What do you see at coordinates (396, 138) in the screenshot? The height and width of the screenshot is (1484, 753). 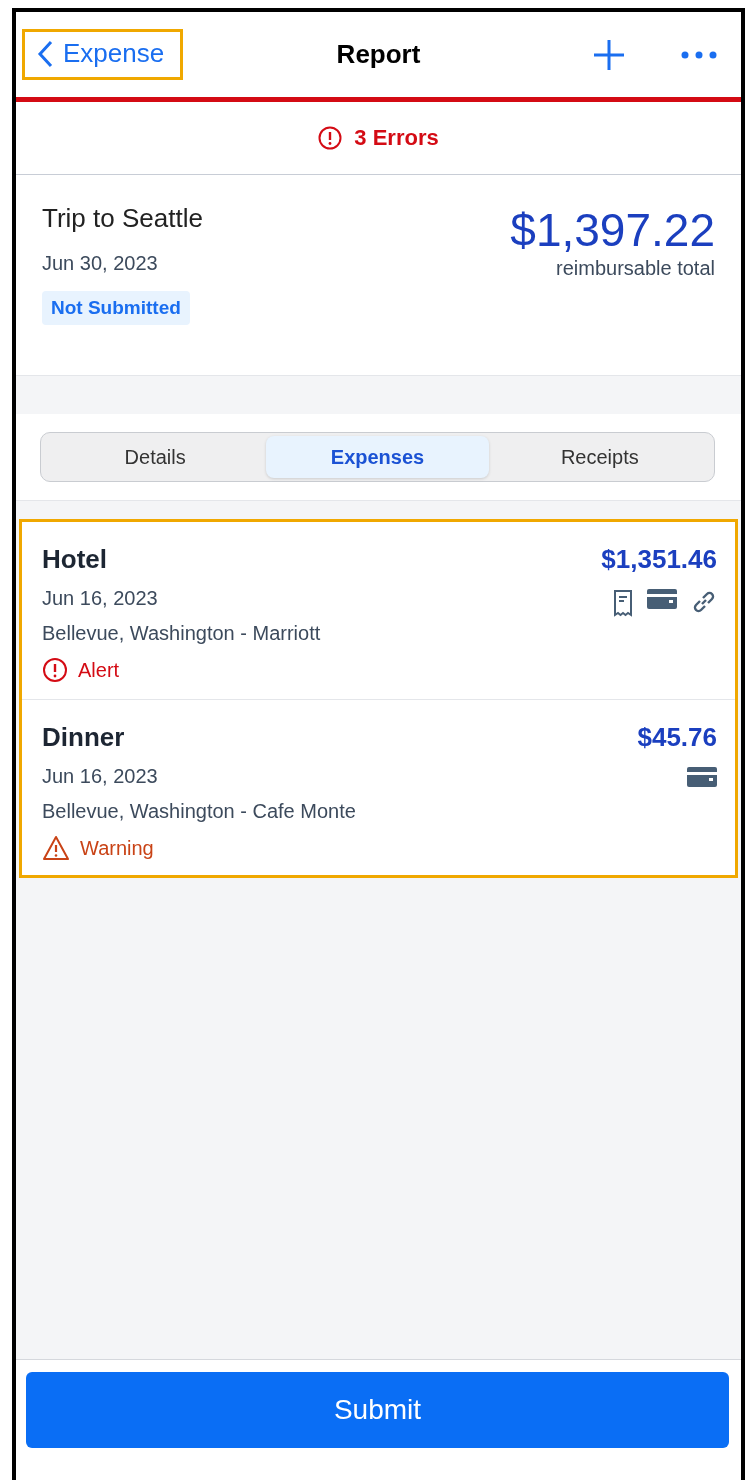 I see `error-count: 3 Errors` at bounding box center [396, 138].